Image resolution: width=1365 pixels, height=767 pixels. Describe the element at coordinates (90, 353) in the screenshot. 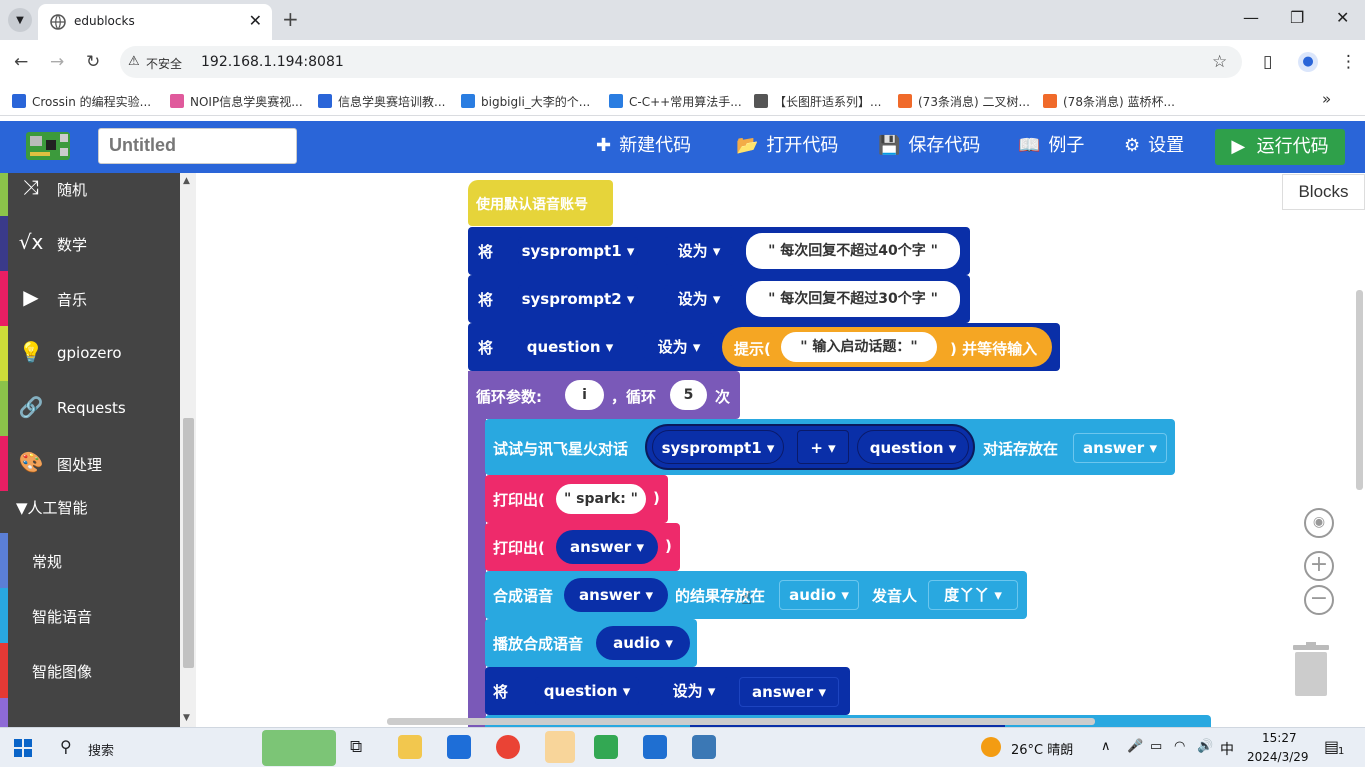

I see `category-gpiozero: 💡 gpiozero` at that location.